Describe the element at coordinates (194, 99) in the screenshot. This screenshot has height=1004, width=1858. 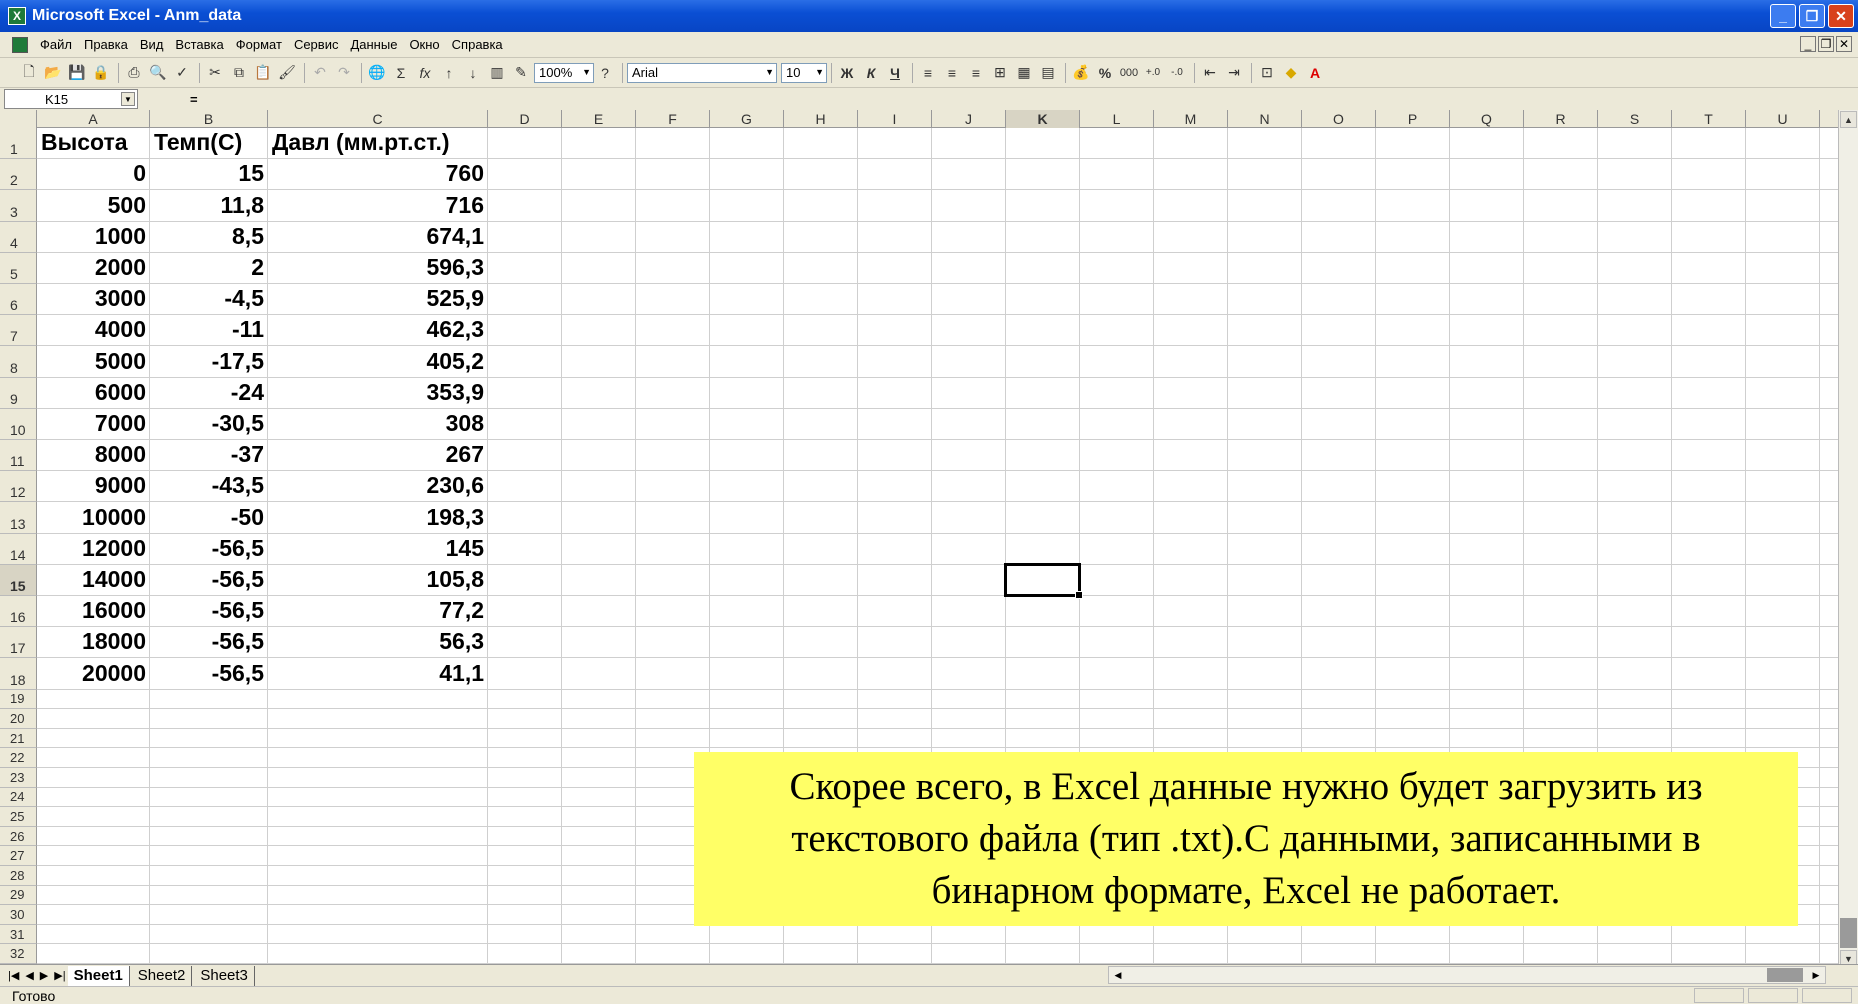
I see `formula-equals-button: =` at that location.